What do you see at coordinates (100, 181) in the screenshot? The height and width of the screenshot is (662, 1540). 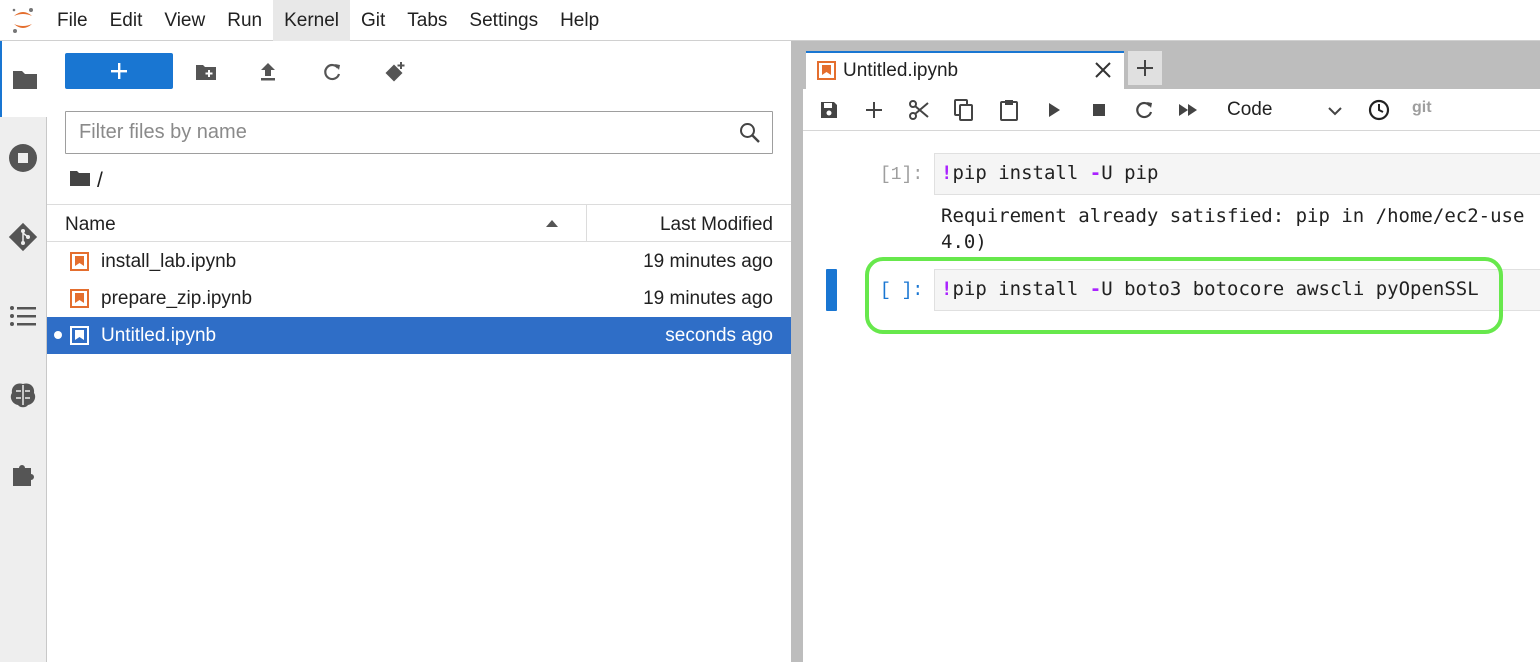 I see `breadcrumb-root: /` at bounding box center [100, 181].